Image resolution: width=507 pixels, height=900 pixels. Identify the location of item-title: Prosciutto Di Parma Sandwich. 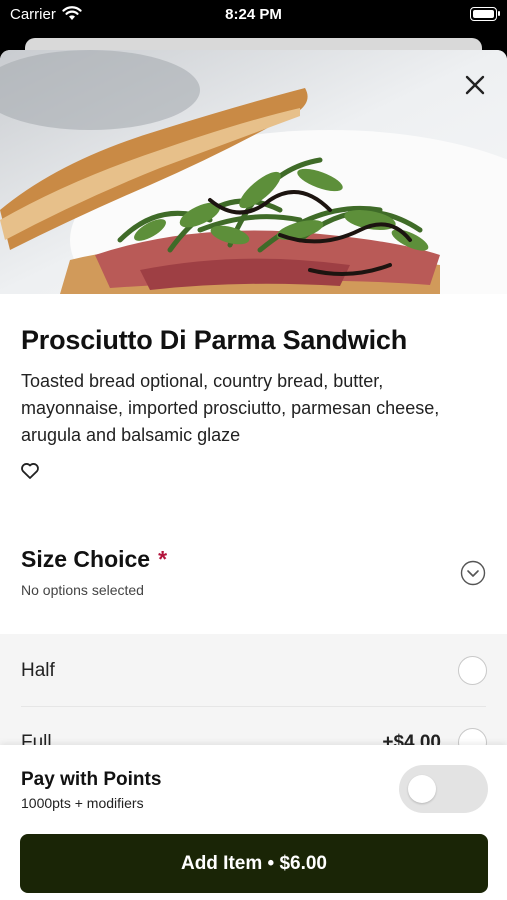
(214, 340).